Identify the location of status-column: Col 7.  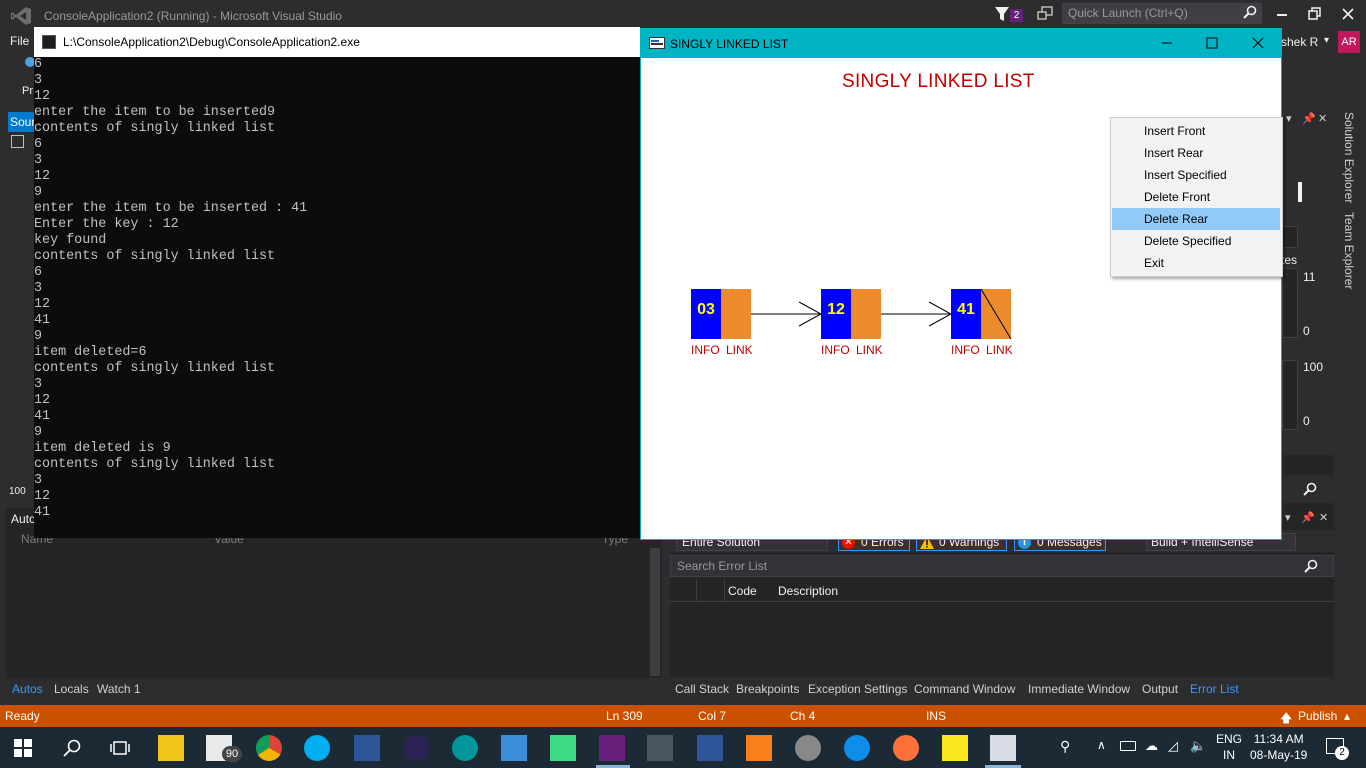
(712, 716).